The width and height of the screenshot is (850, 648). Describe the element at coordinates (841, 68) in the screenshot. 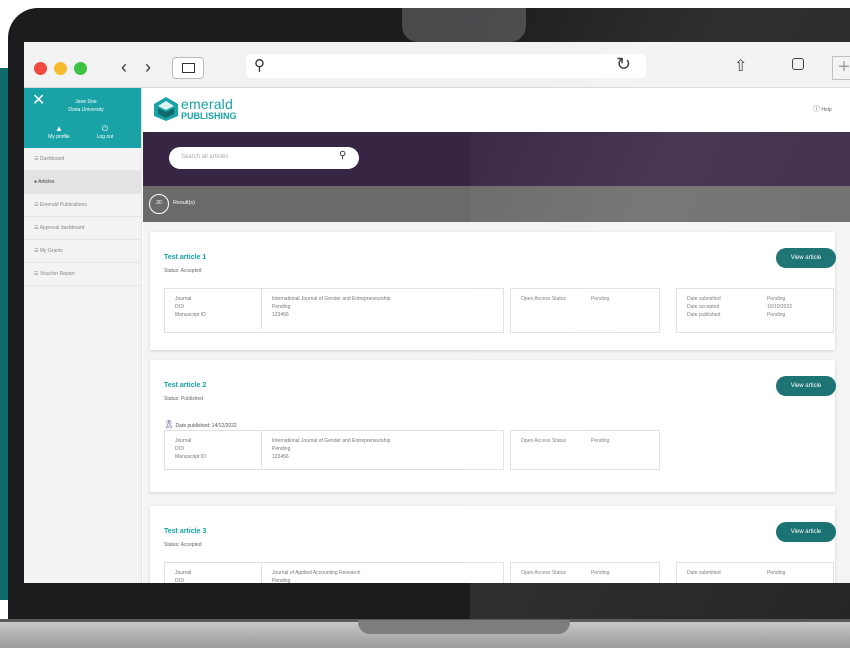

I see `new-tab-button: +` at that location.